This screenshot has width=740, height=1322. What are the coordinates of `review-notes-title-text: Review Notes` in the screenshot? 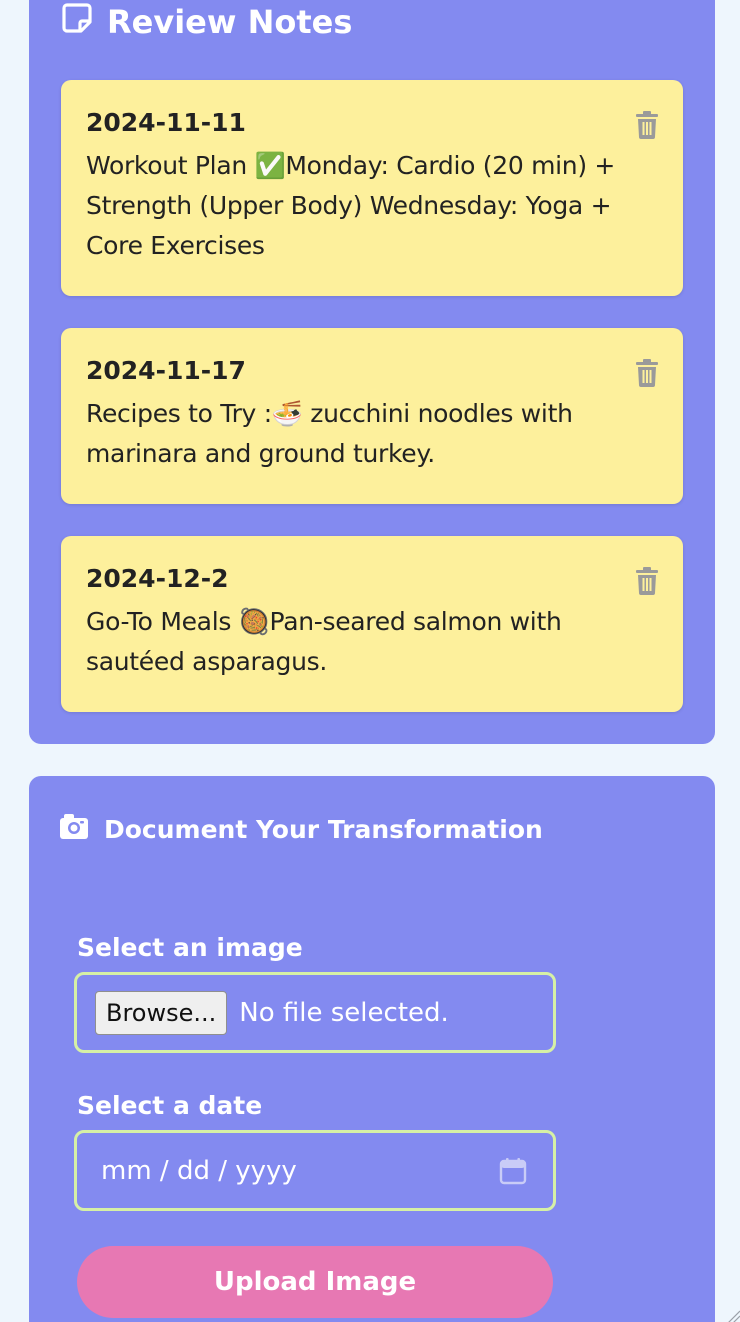 It's located at (230, 22).